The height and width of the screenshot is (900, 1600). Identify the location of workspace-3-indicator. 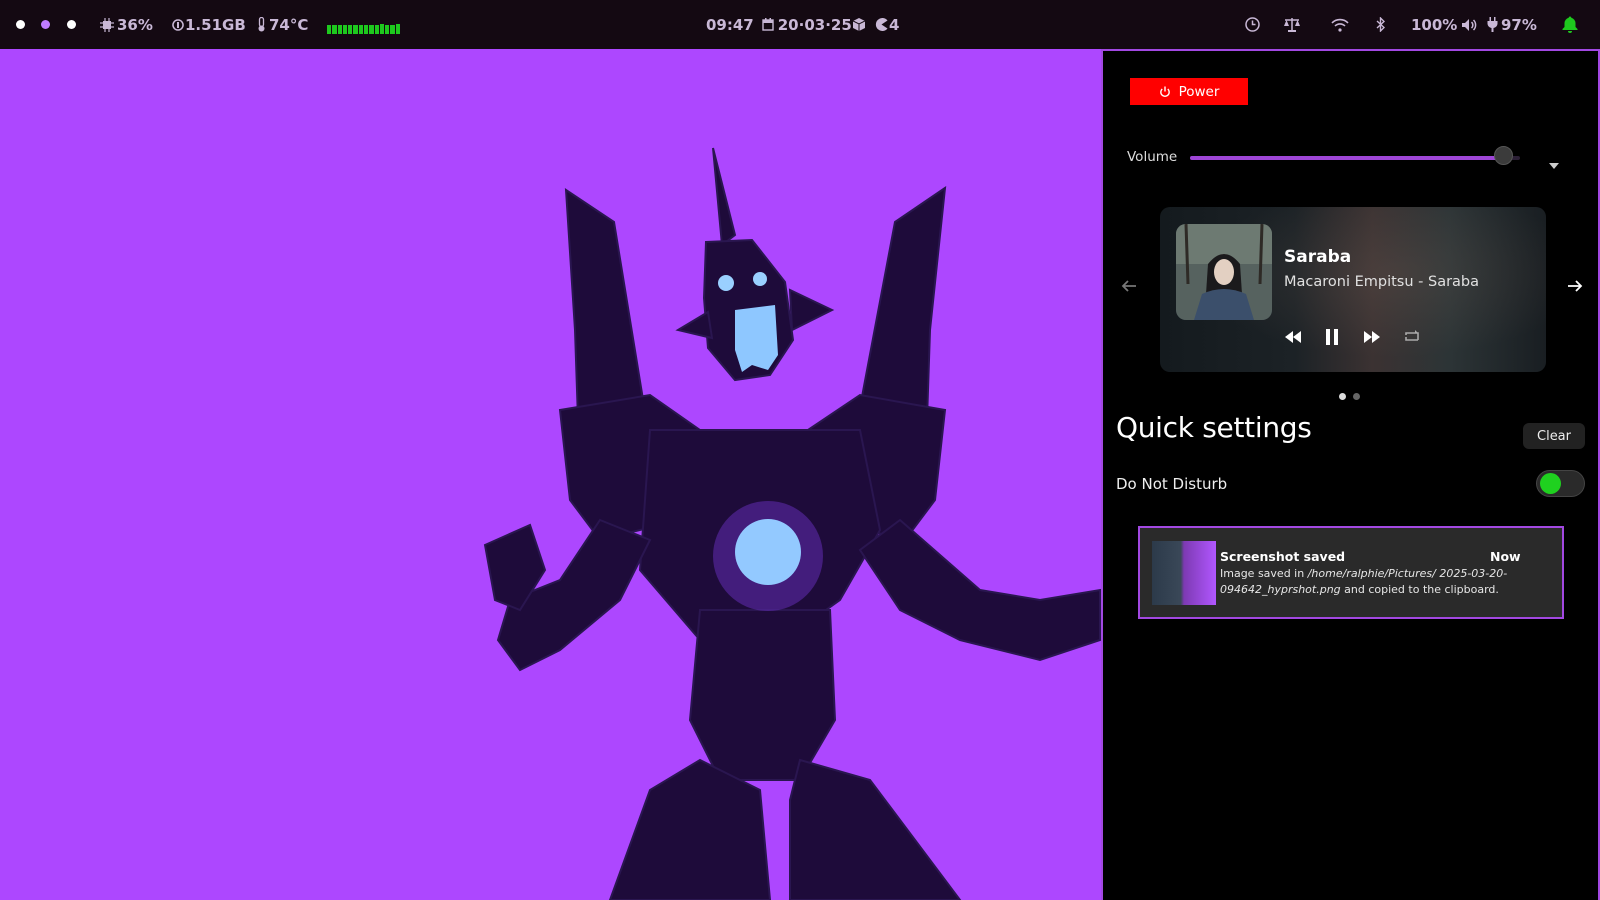
(71, 24).